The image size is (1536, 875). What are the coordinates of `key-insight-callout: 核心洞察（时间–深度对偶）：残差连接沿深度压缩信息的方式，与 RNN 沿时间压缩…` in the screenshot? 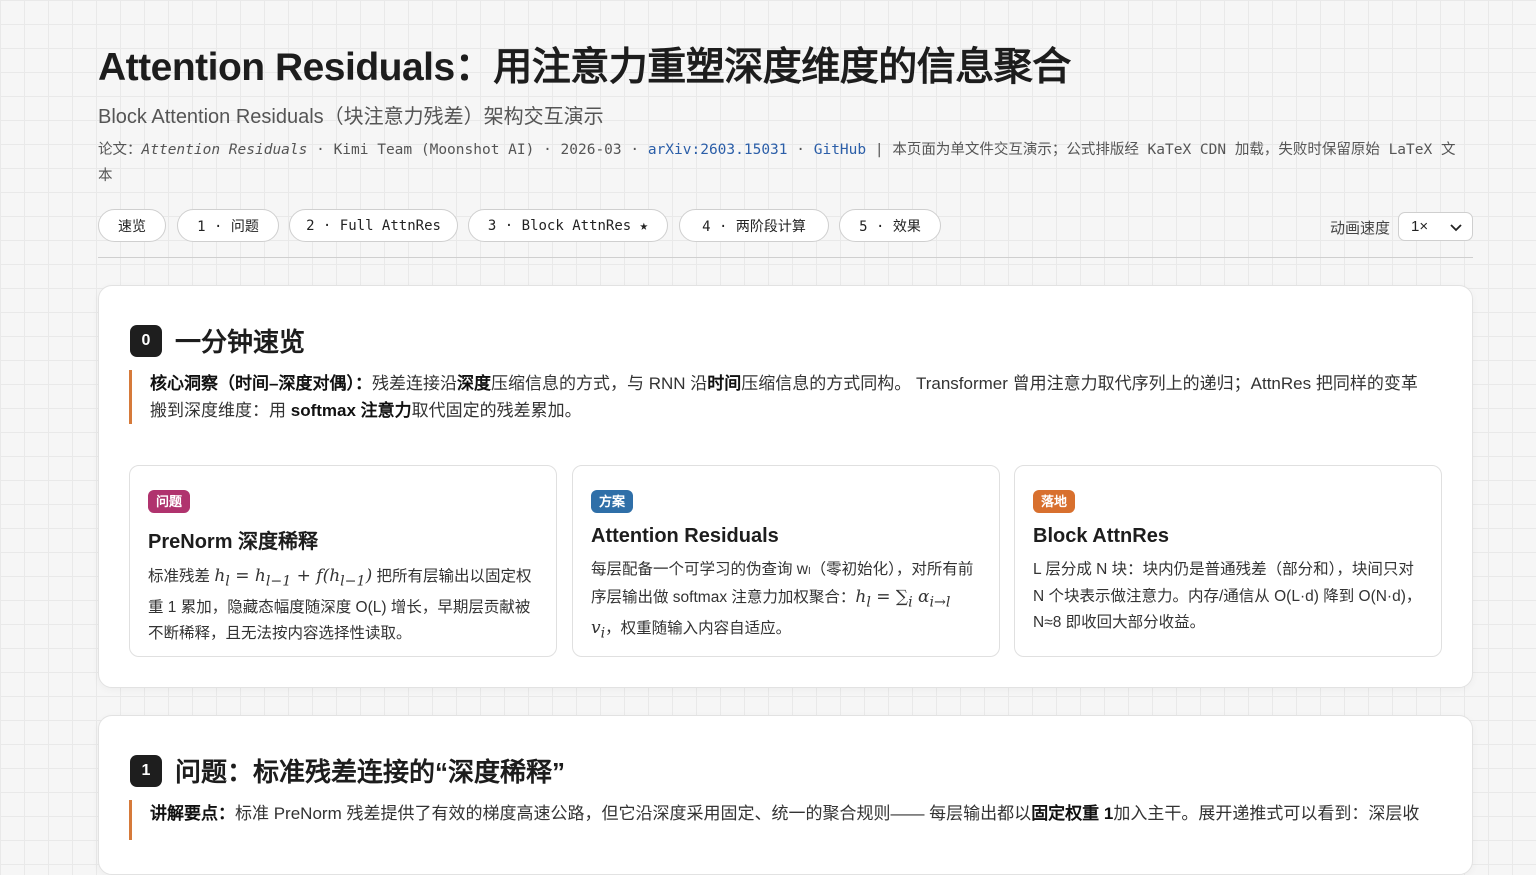 It's located at (779, 397).